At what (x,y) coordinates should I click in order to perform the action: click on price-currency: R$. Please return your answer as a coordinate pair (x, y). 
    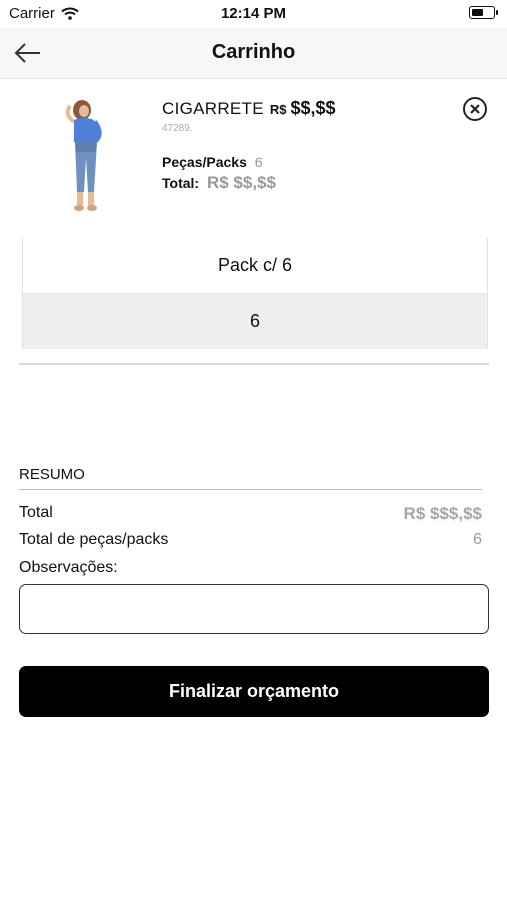
    Looking at the image, I should click on (278, 109).